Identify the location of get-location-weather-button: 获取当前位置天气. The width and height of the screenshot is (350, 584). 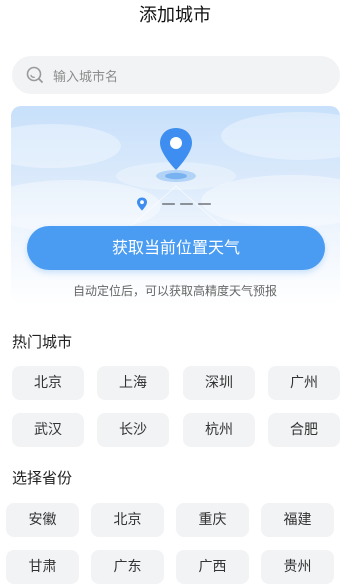
(176, 248).